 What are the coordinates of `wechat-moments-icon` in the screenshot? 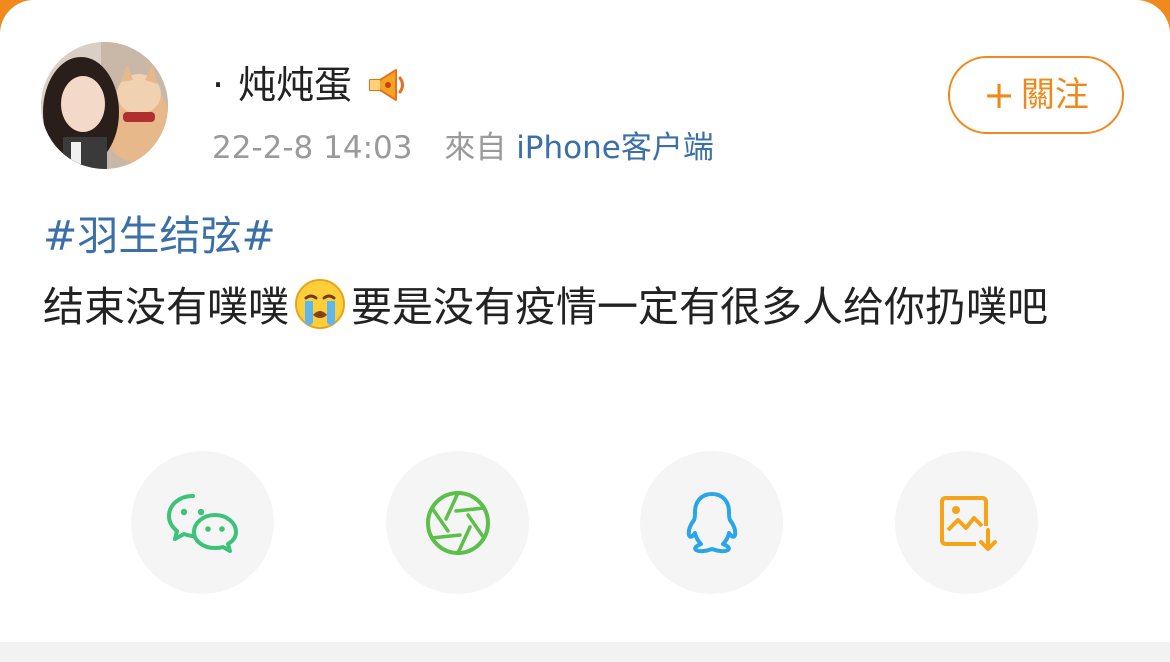 It's located at (457, 522).